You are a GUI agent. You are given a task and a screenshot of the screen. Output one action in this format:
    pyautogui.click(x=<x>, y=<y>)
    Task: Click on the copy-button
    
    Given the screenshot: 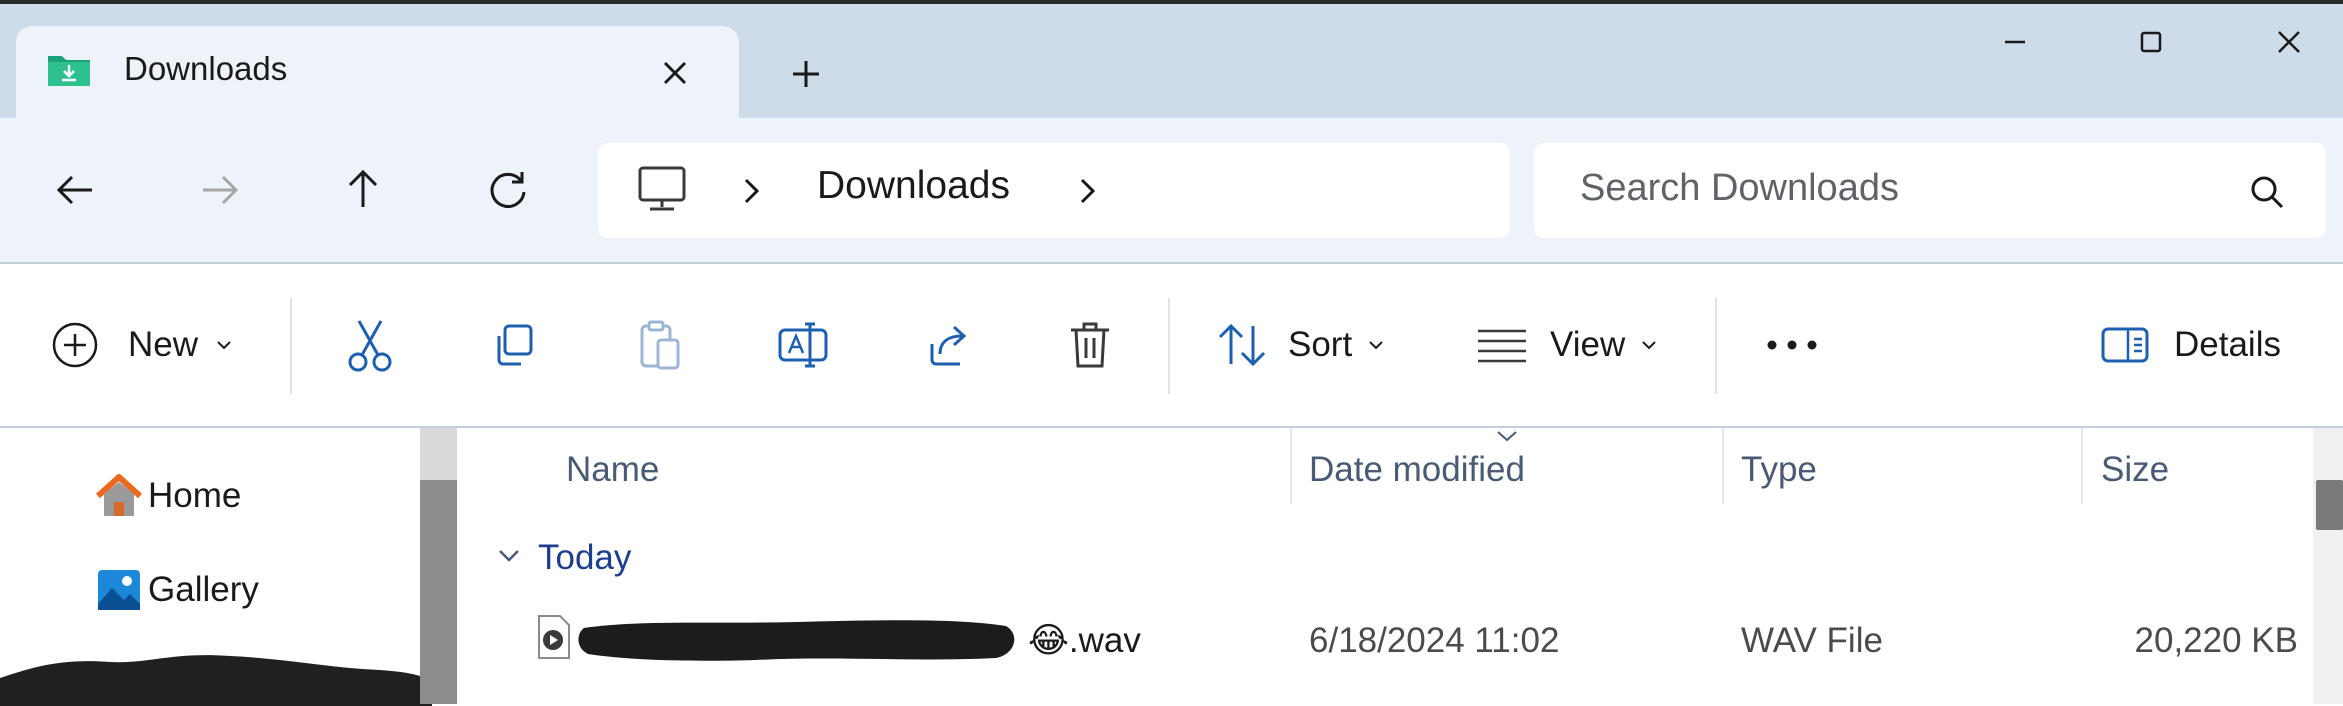 What is the action you would take?
    pyautogui.click(x=514, y=345)
    